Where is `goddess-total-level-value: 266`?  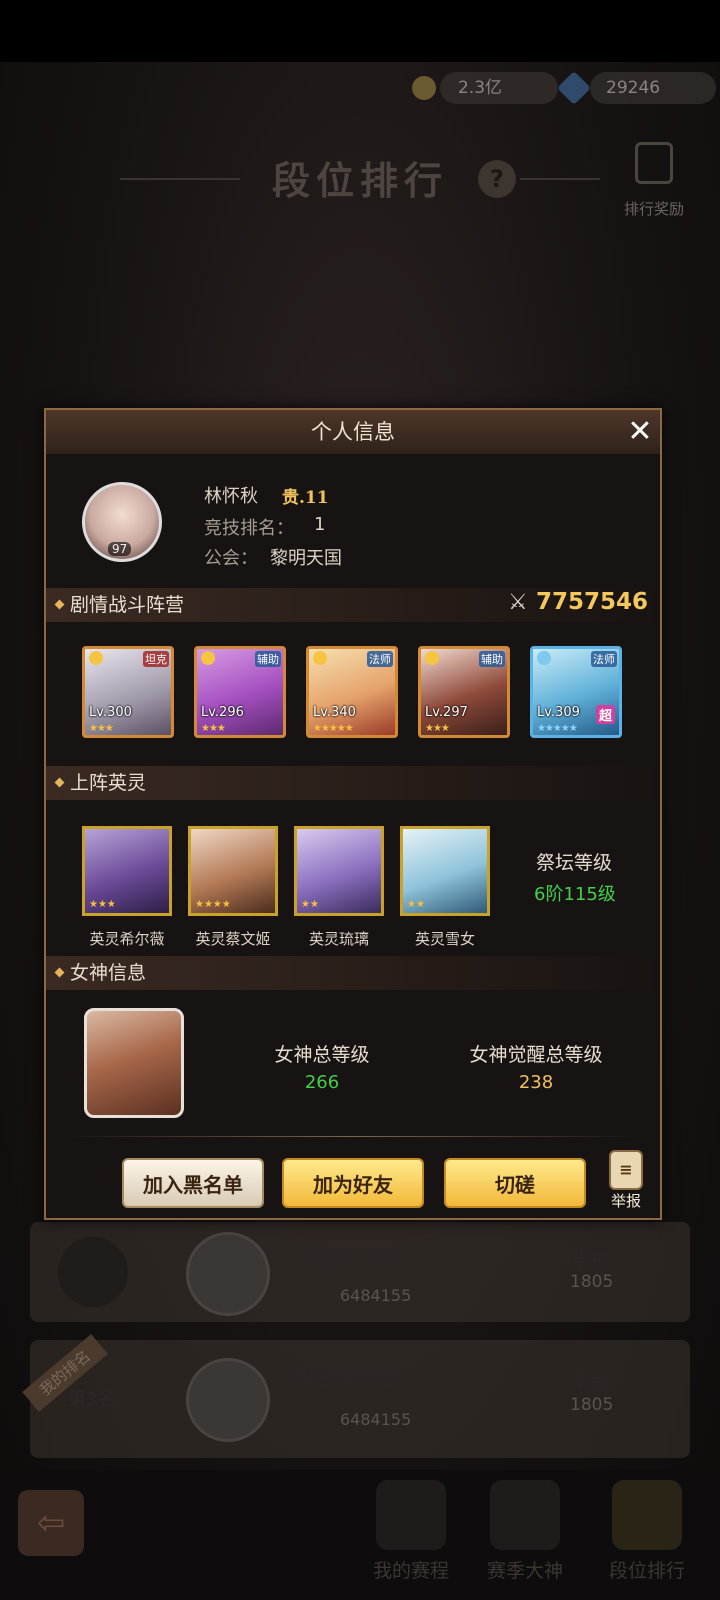 goddess-total-level-value: 266 is located at coordinates (322, 1082).